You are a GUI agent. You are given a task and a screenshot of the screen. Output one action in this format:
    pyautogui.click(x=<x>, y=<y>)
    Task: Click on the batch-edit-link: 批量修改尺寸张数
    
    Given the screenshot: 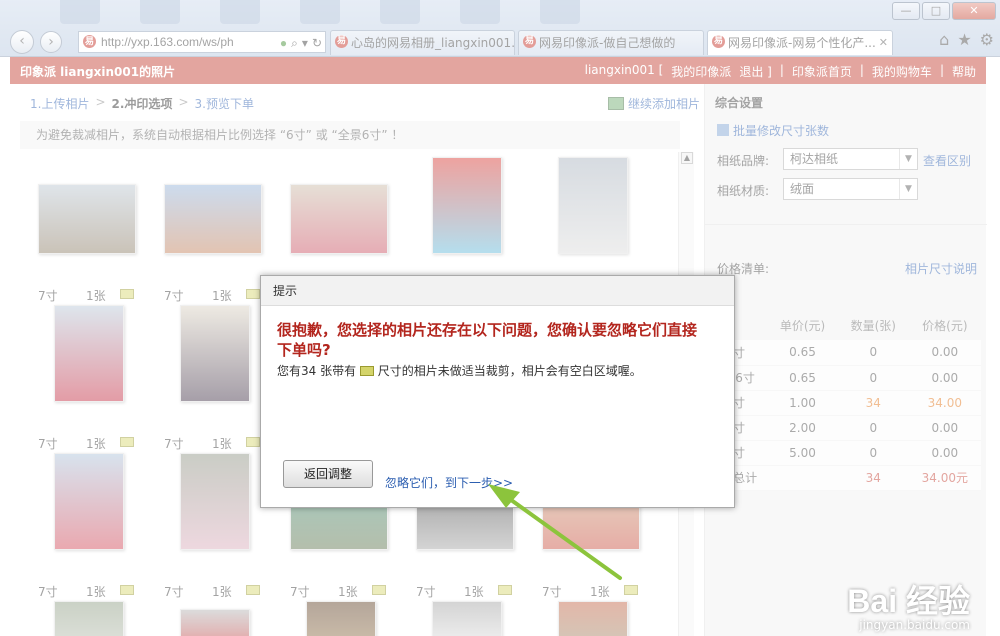 What is the action you would take?
    pyautogui.click(x=773, y=130)
    